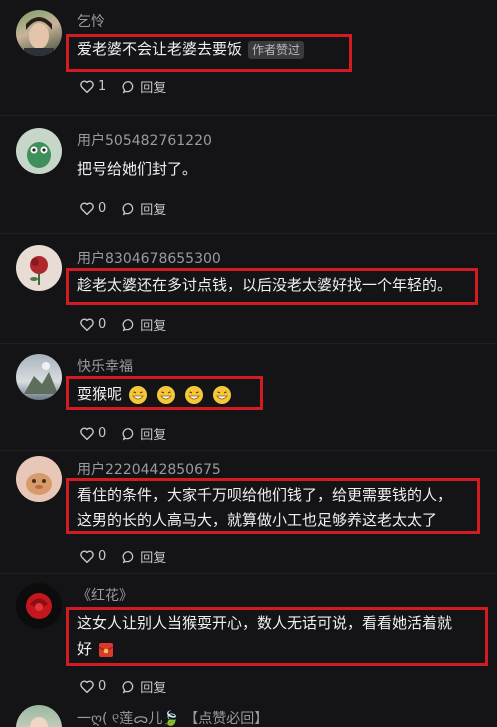  Describe the element at coordinates (105, 366) in the screenshot. I see `username: 快乐幸福` at that location.